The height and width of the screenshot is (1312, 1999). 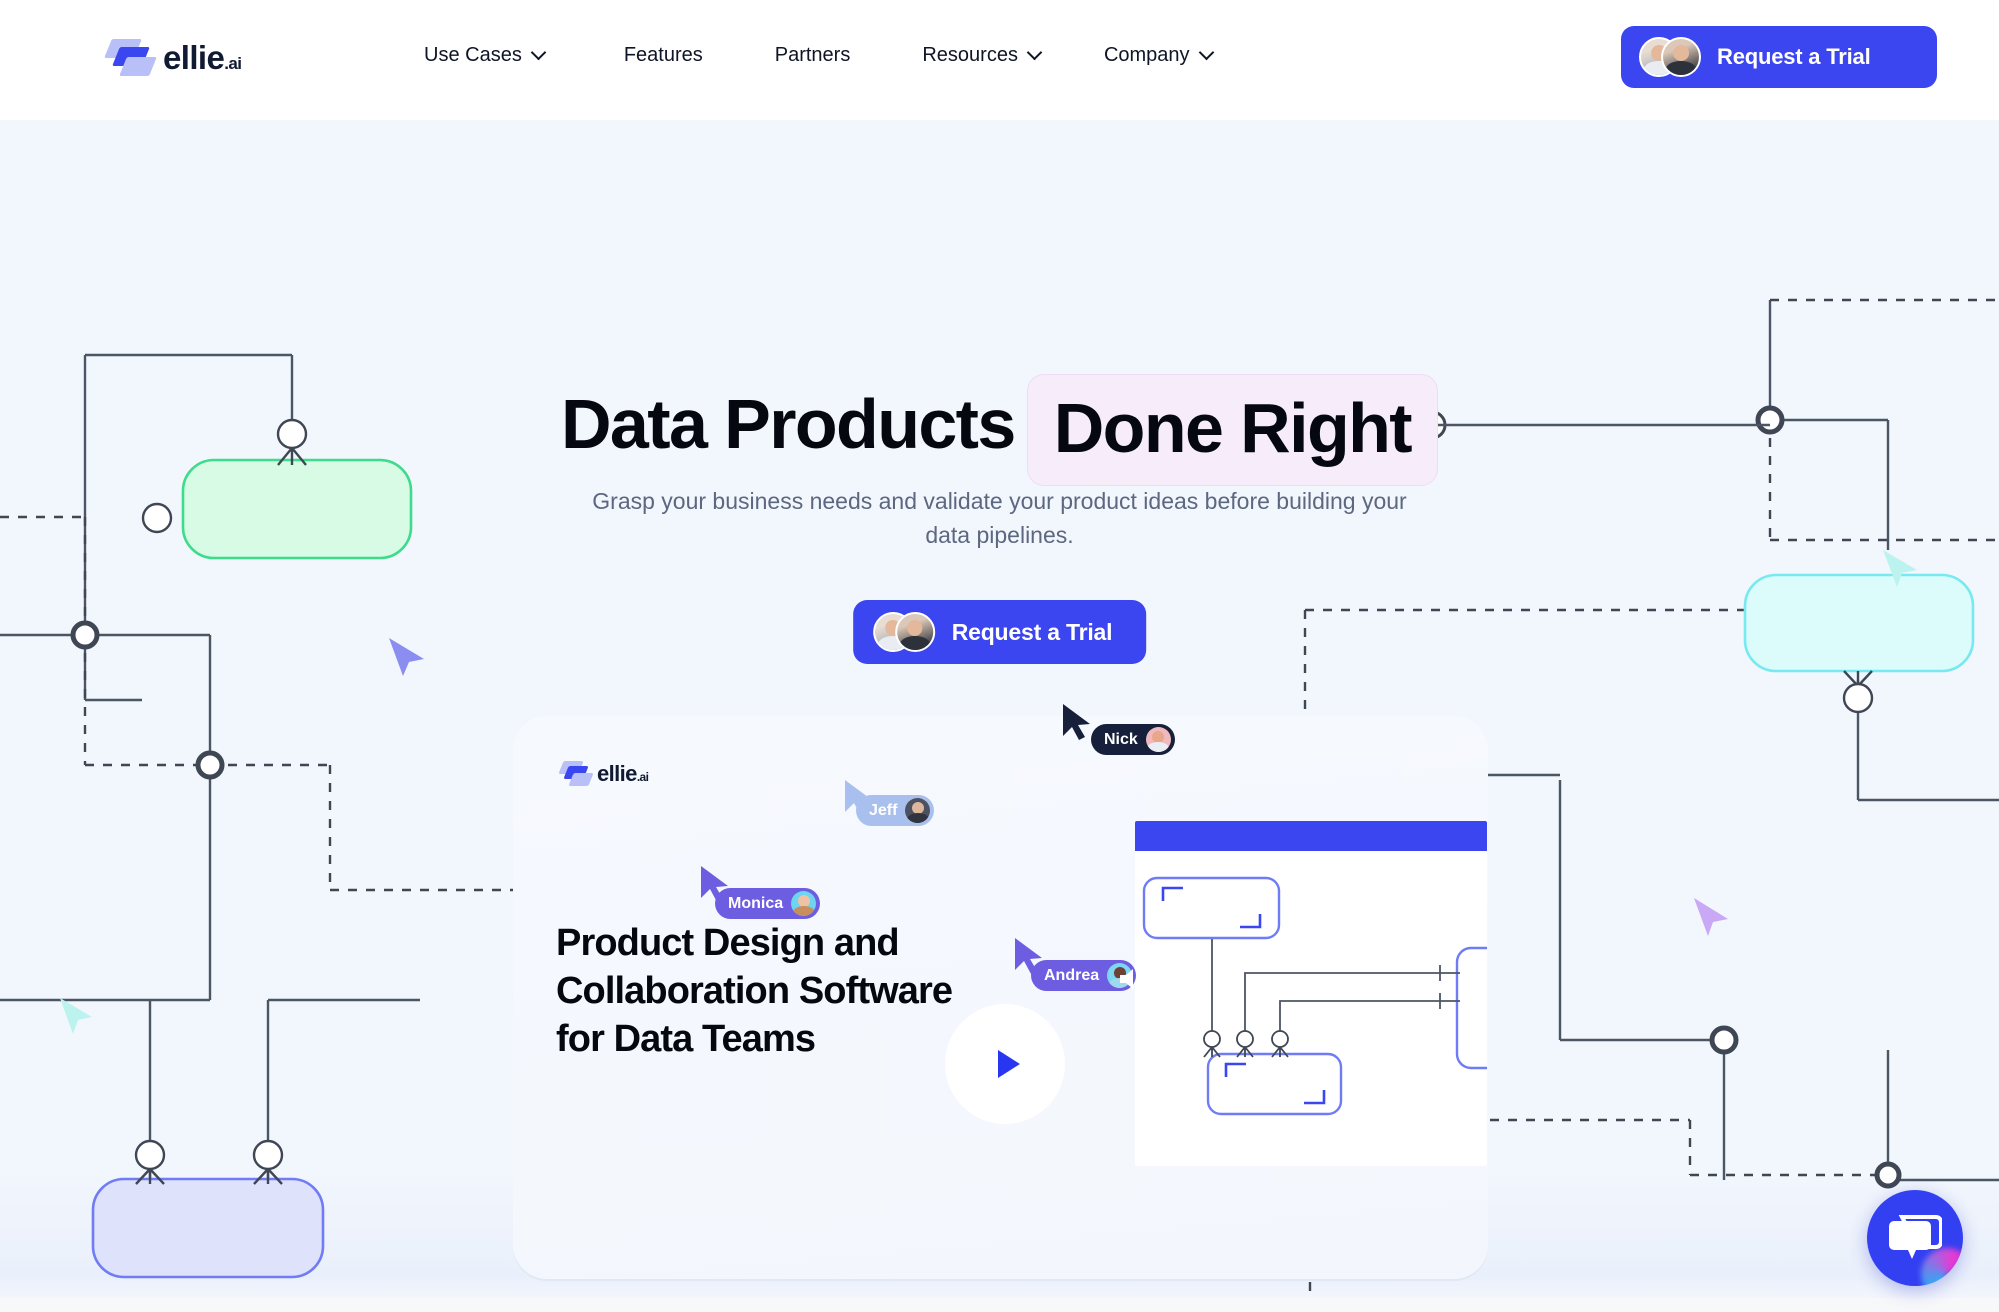 I want to click on nav-label: Partners, so click(x=812, y=55).